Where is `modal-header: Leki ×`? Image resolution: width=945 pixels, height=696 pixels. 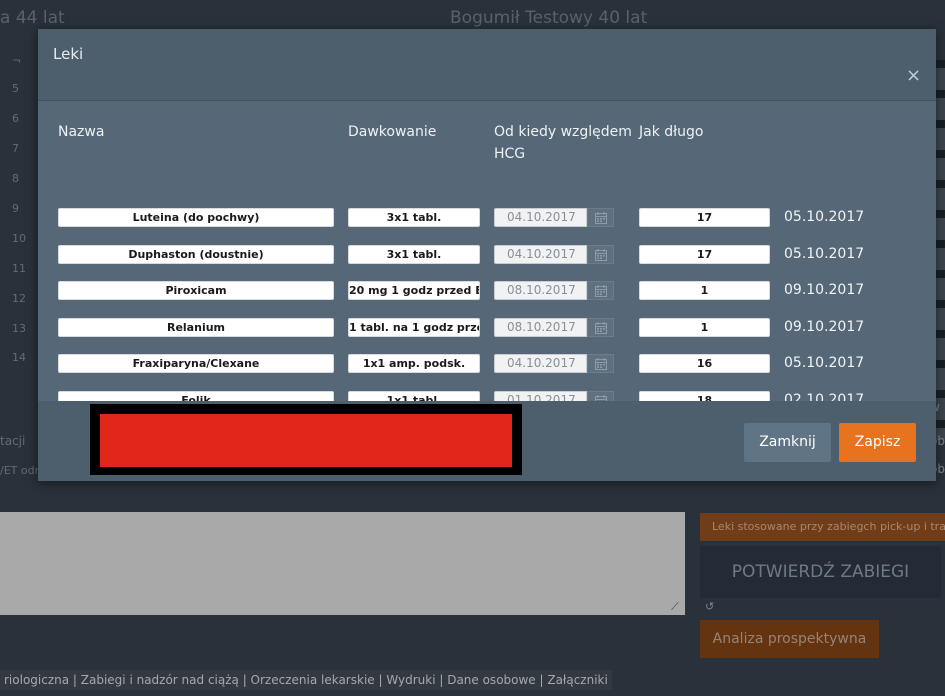 modal-header: Leki × is located at coordinates (487, 65).